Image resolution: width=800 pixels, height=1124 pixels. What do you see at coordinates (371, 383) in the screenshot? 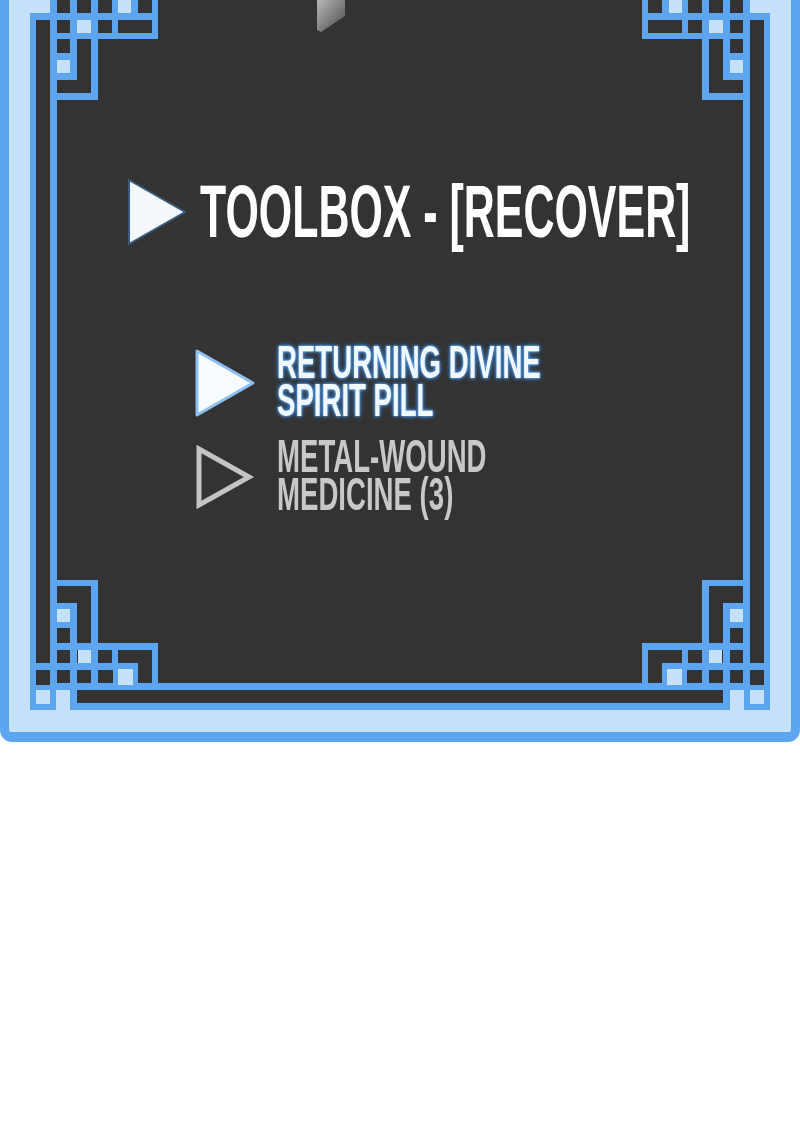
I see `menu-item: RETURNING DIVINE SPIRIT PILL` at bounding box center [371, 383].